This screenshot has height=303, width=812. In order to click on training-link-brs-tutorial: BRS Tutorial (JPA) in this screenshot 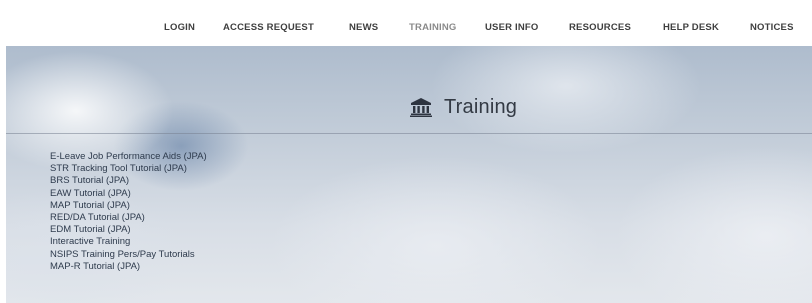, I will do `click(128, 181)`.